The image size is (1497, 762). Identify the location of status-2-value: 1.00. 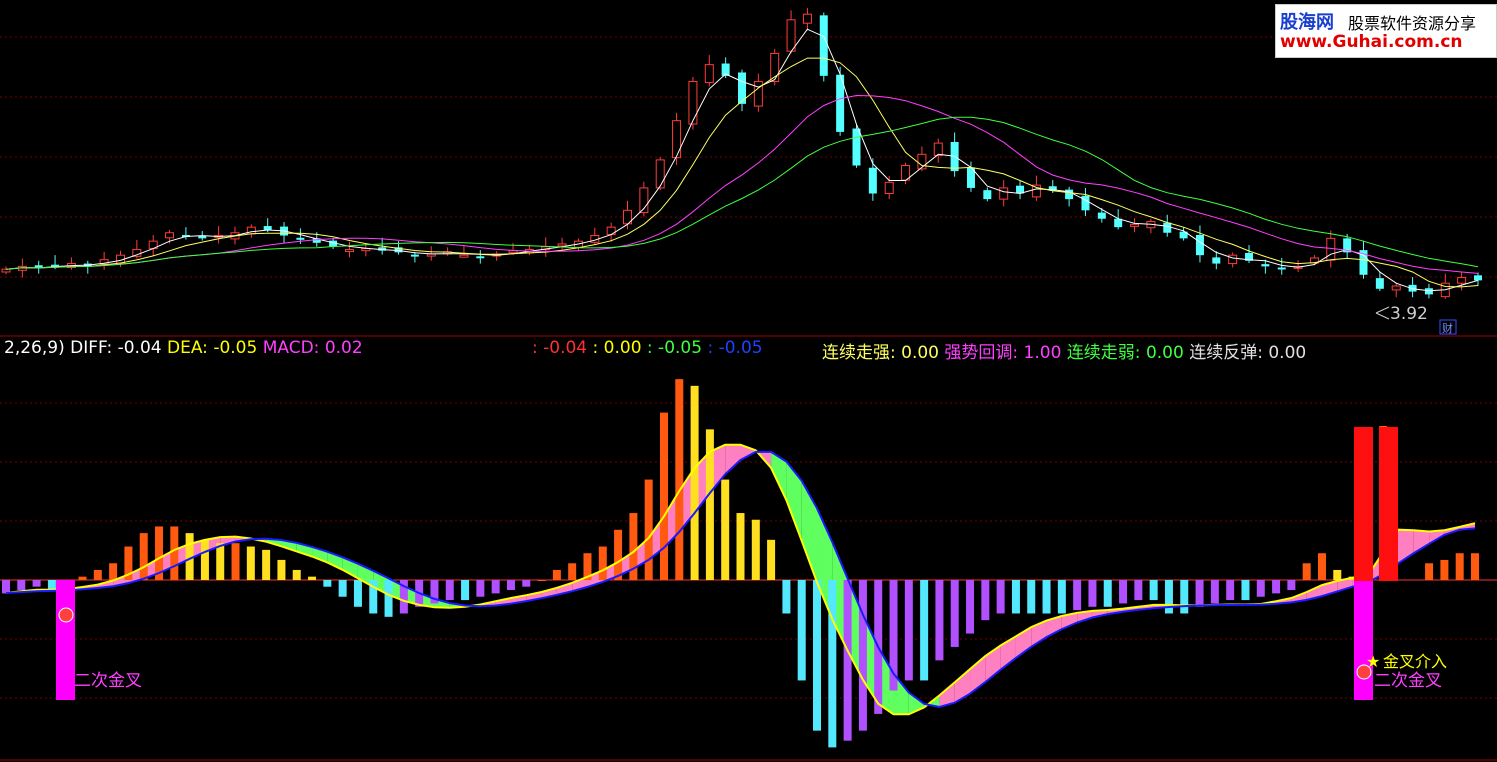
(1042, 353).